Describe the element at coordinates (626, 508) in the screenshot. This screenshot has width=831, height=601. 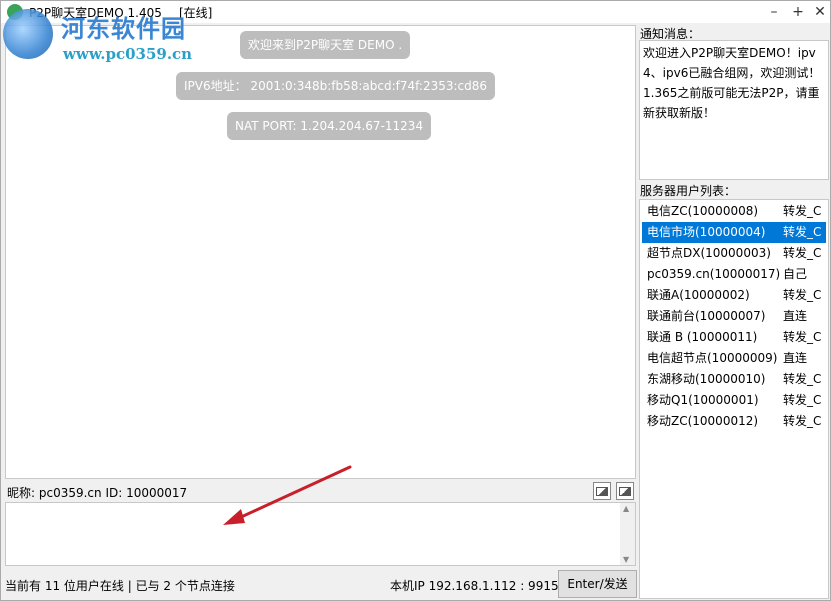
I see `scroll-up-icon: ▲` at that location.